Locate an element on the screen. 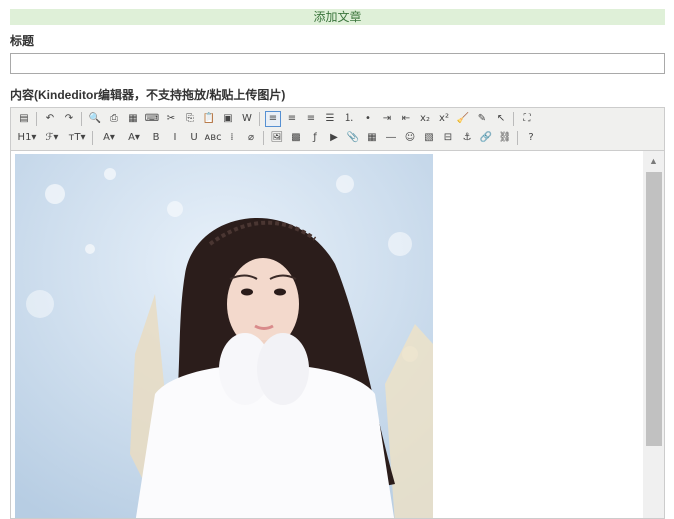 The height and width of the screenshot is (519, 674). quick-format-icon: ✎ is located at coordinates (482, 119).